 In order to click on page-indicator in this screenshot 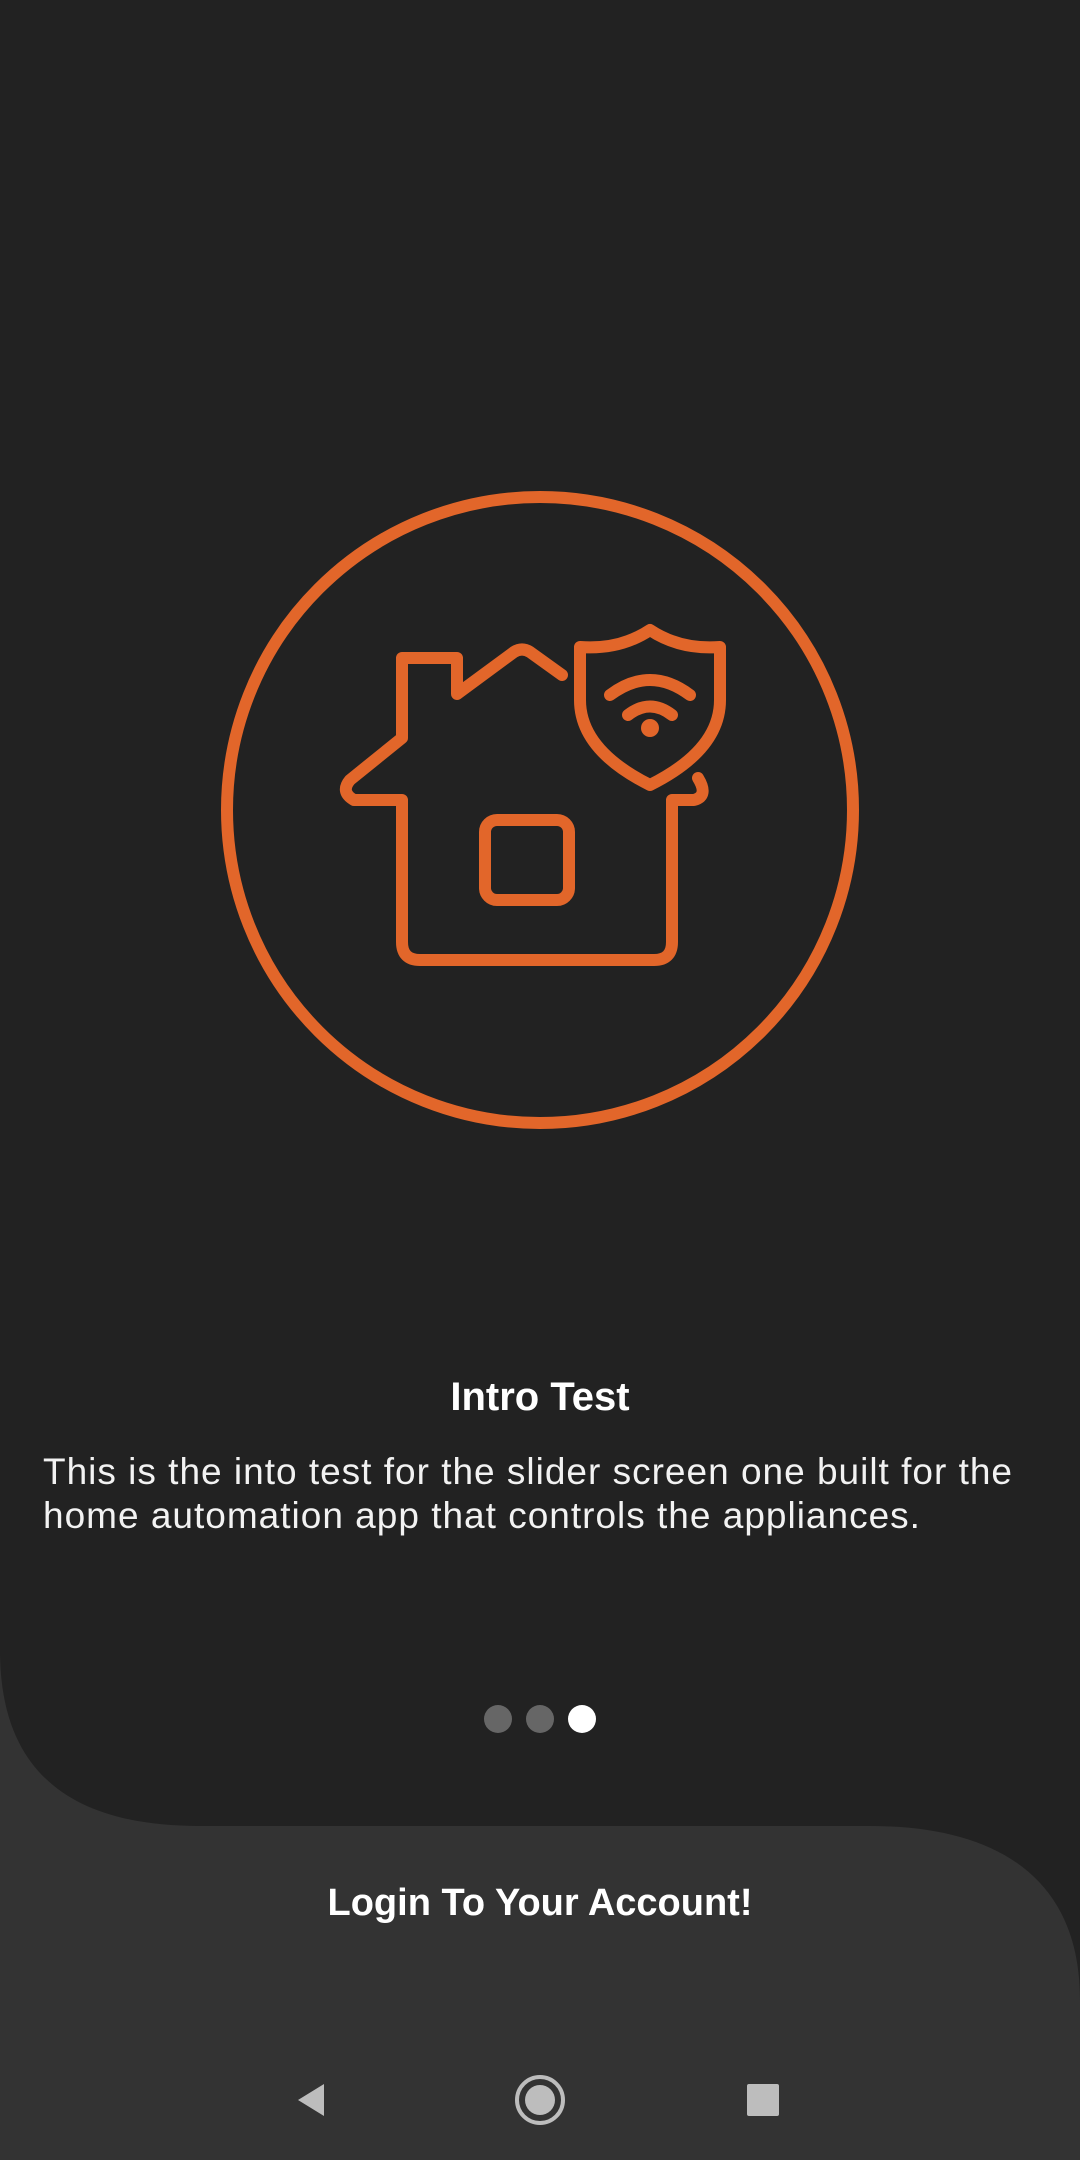, I will do `click(540, 1720)`.